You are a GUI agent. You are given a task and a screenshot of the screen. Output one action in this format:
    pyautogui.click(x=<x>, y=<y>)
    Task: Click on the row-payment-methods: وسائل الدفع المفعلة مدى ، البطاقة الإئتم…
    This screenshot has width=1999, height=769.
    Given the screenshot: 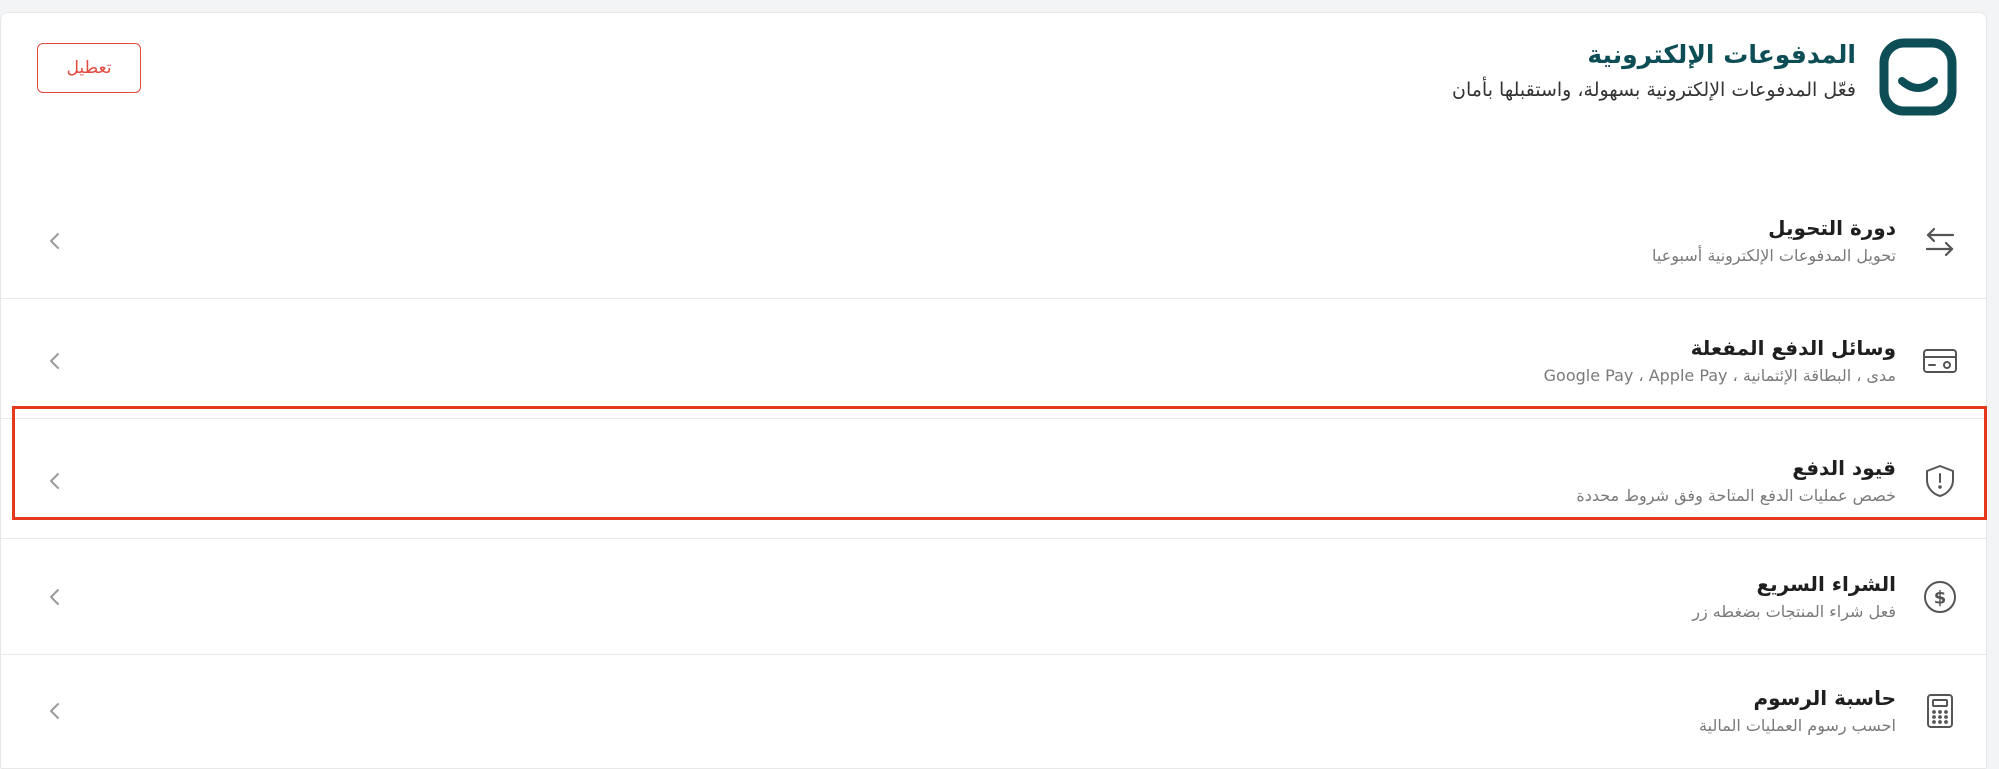 What is the action you would take?
    pyautogui.click(x=993, y=361)
    